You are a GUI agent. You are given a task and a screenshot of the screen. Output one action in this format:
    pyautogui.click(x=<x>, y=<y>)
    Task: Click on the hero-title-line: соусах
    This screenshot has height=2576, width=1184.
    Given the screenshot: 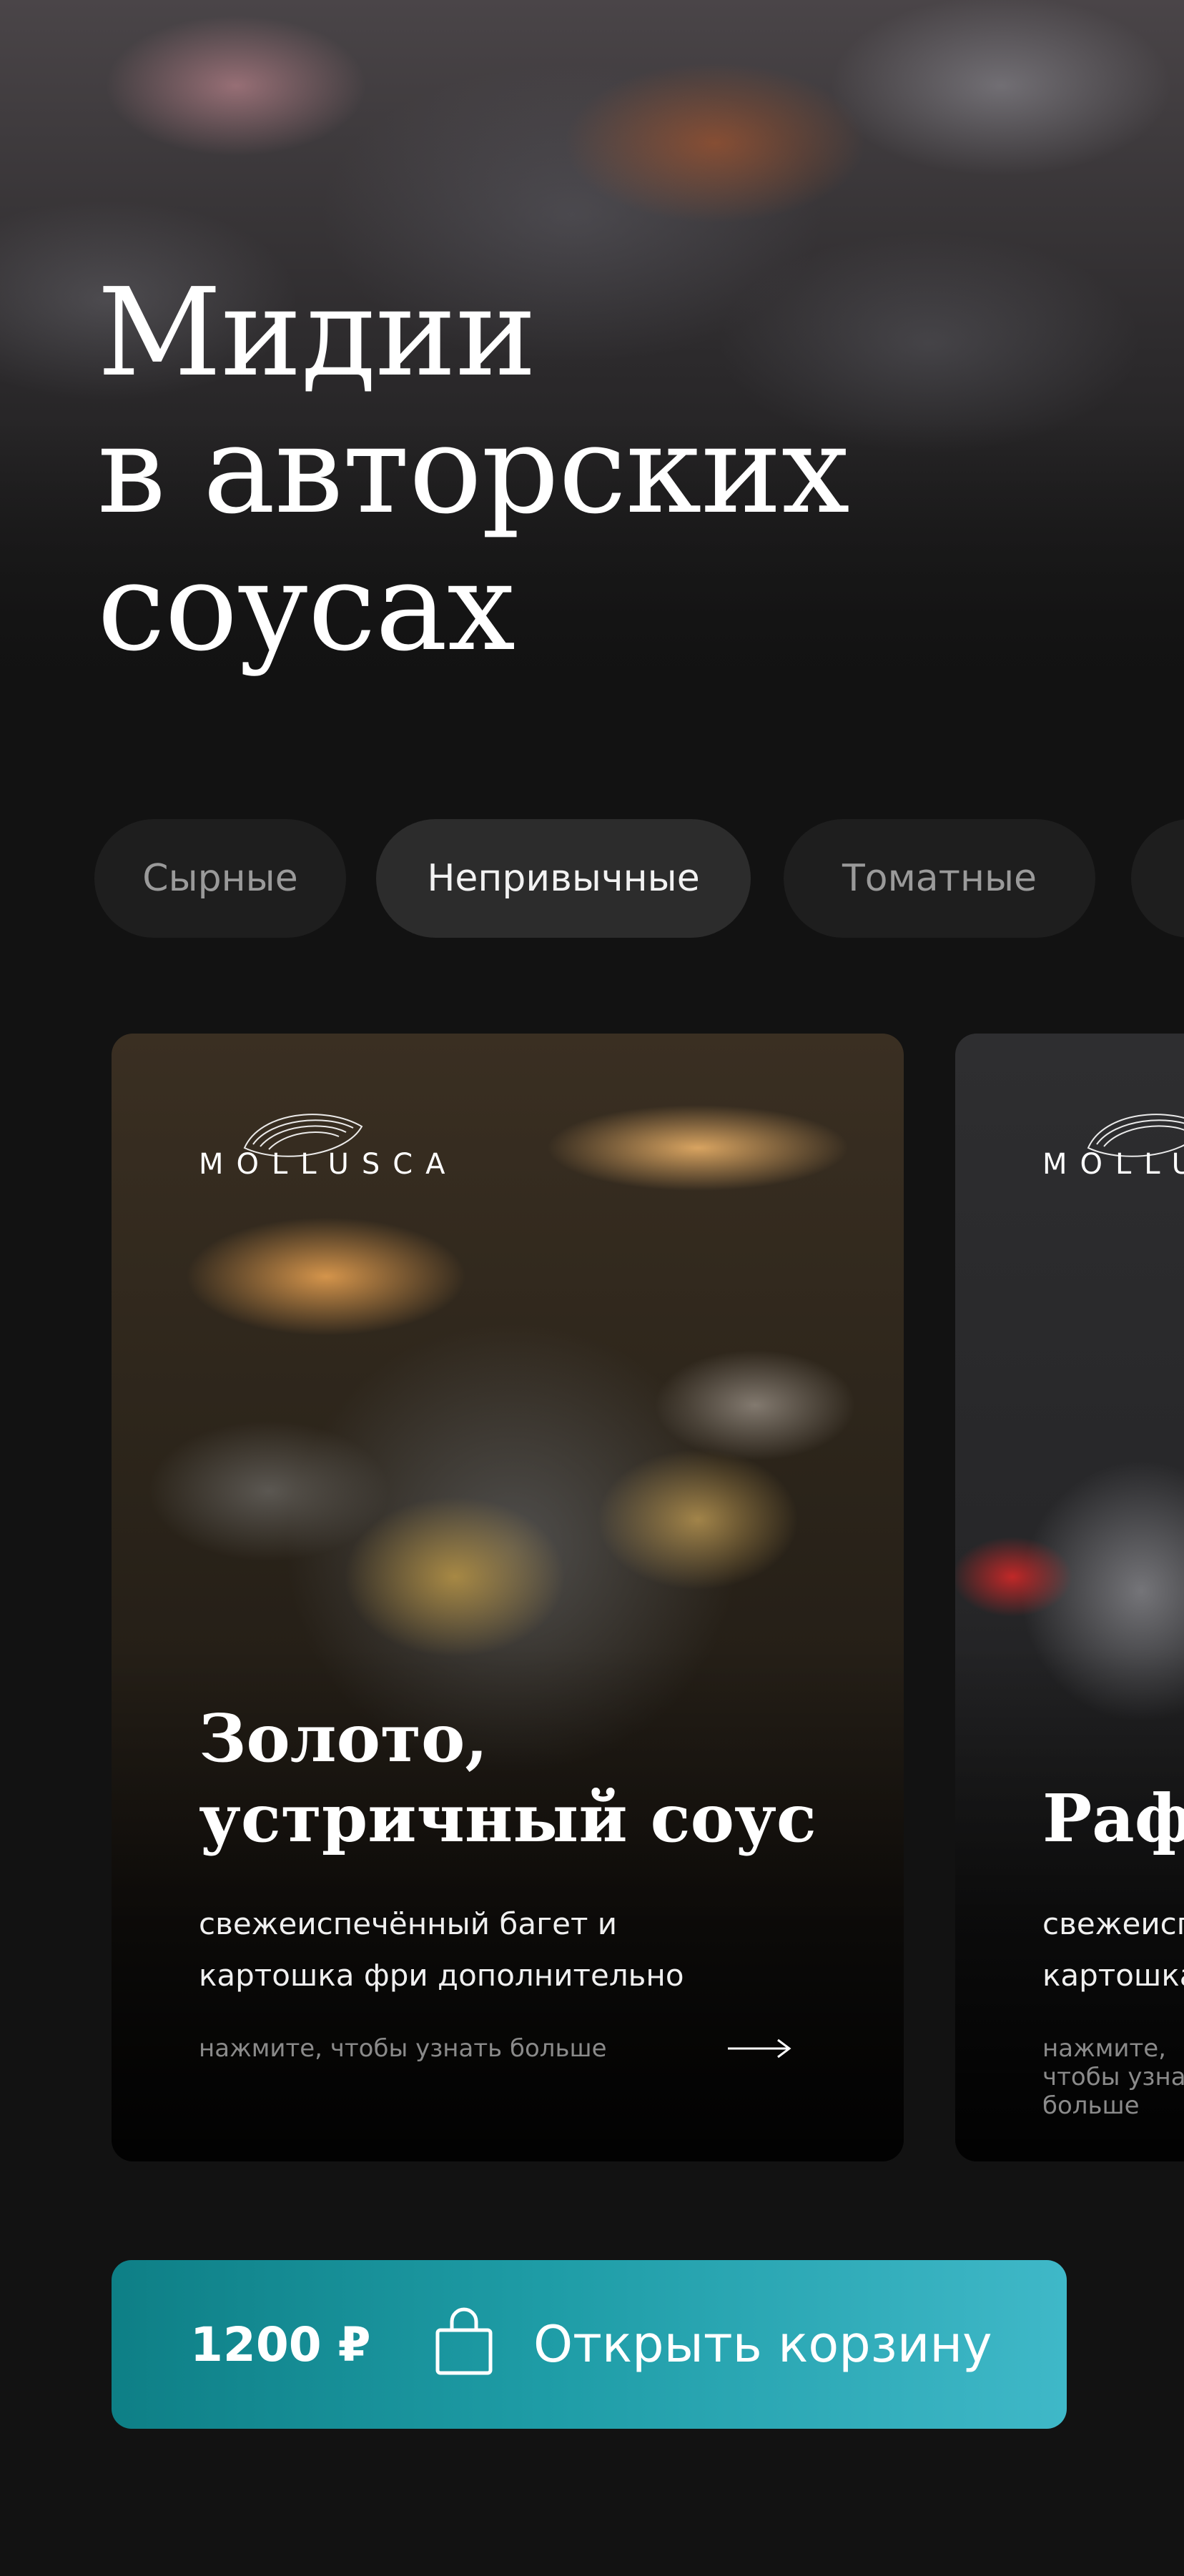 What is the action you would take?
    pyautogui.click(x=306, y=608)
    